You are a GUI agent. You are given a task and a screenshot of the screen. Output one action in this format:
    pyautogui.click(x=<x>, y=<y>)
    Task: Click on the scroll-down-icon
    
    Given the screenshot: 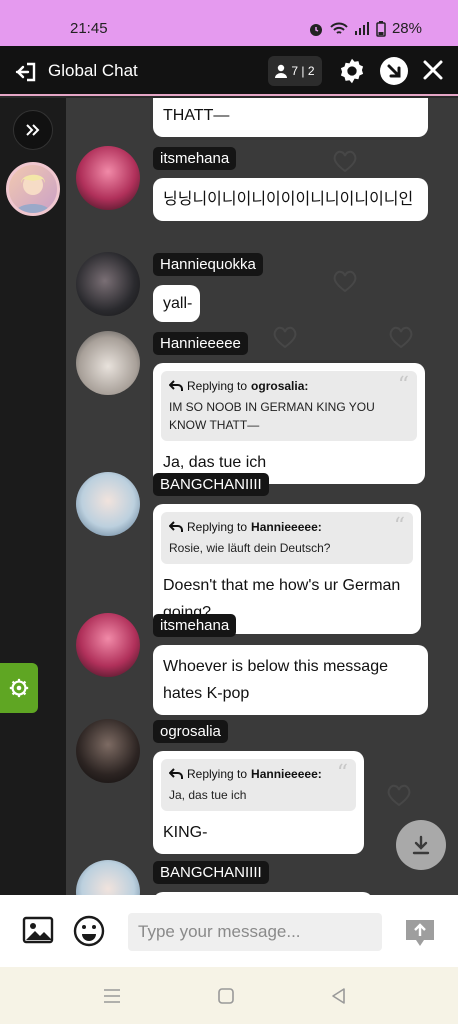 What is the action you would take?
    pyautogui.click(x=421, y=845)
    